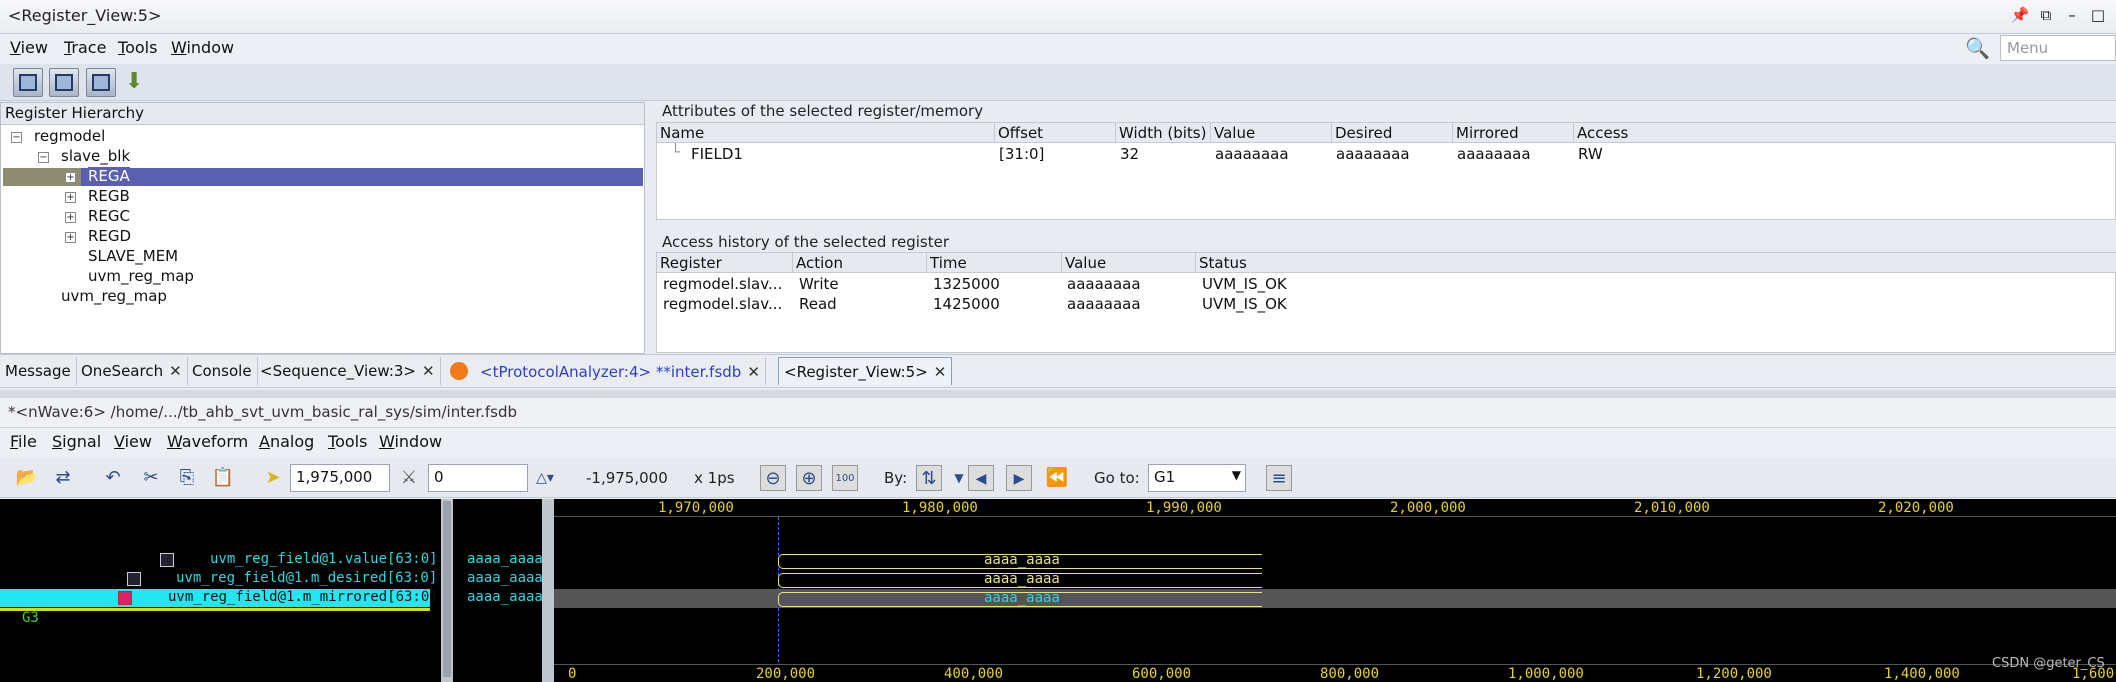 The width and height of the screenshot is (2116, 682). What do you see at coordinates (273, 478) in the screenshot?
I see `cursor-icon: ➤` at bounding box center [273, 478].